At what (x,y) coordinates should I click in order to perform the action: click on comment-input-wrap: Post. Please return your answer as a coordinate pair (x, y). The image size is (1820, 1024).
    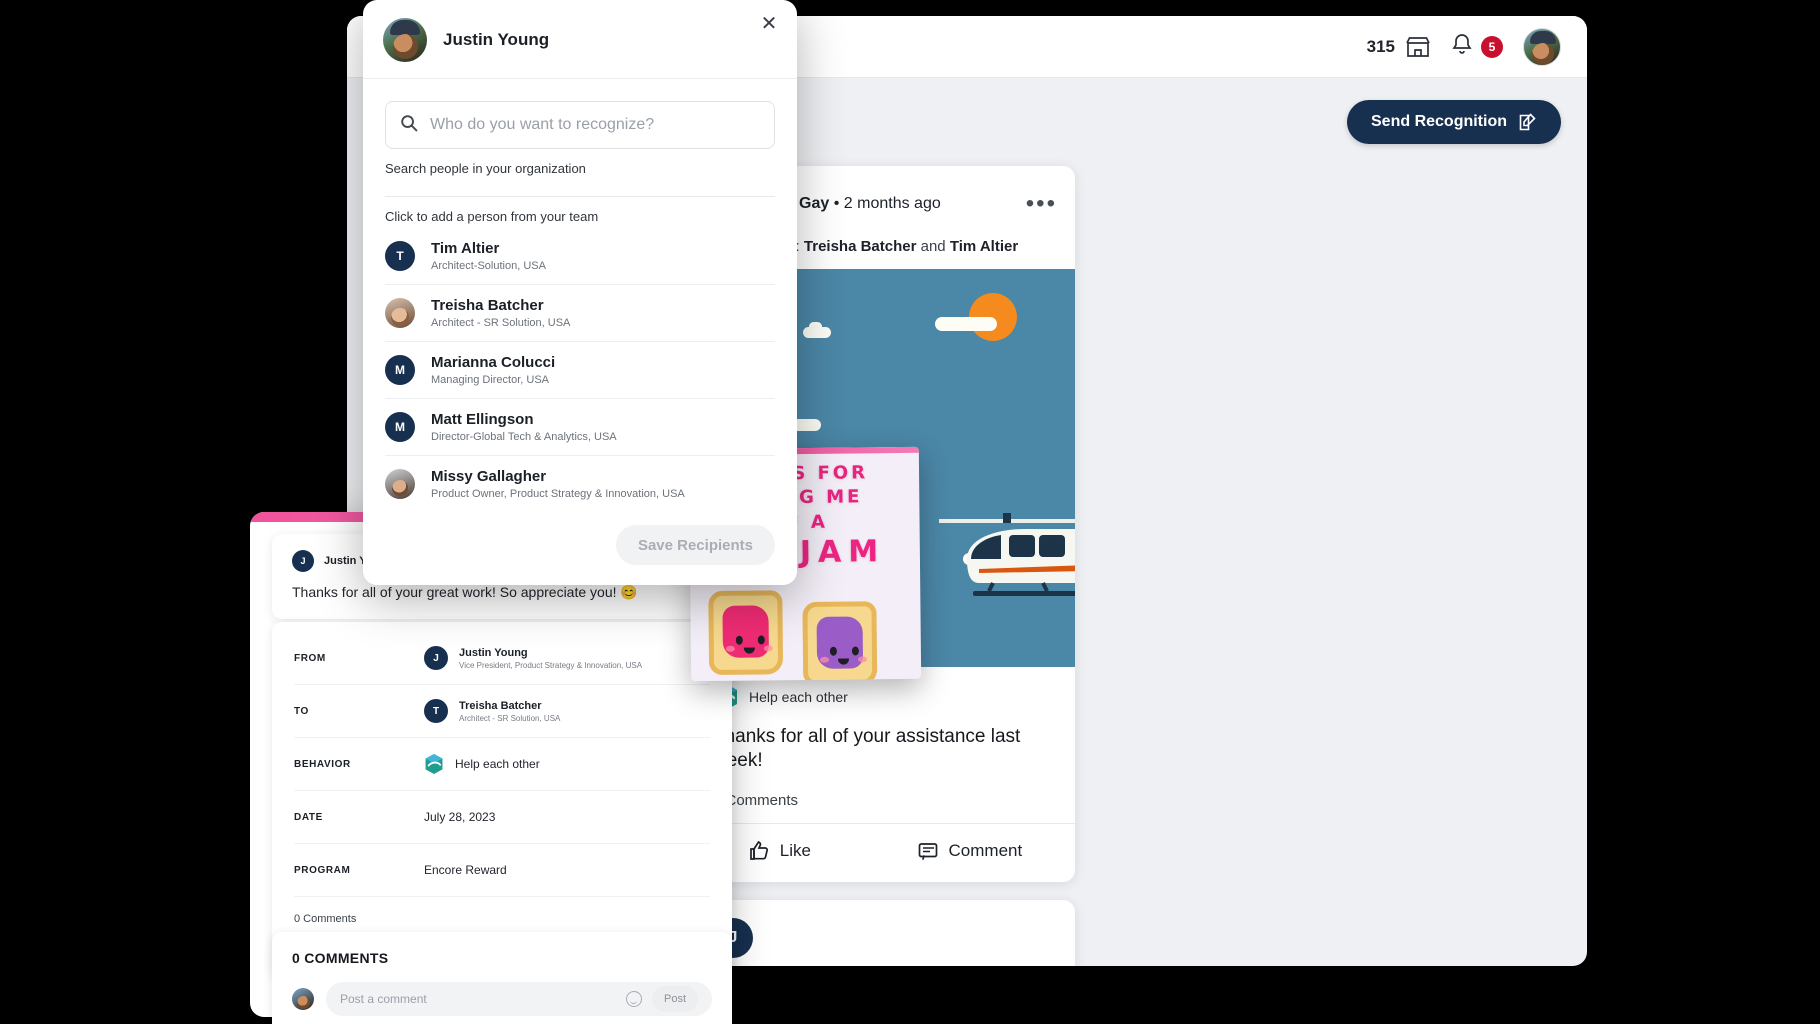
    Looking at the image, I should click on (519, 999).